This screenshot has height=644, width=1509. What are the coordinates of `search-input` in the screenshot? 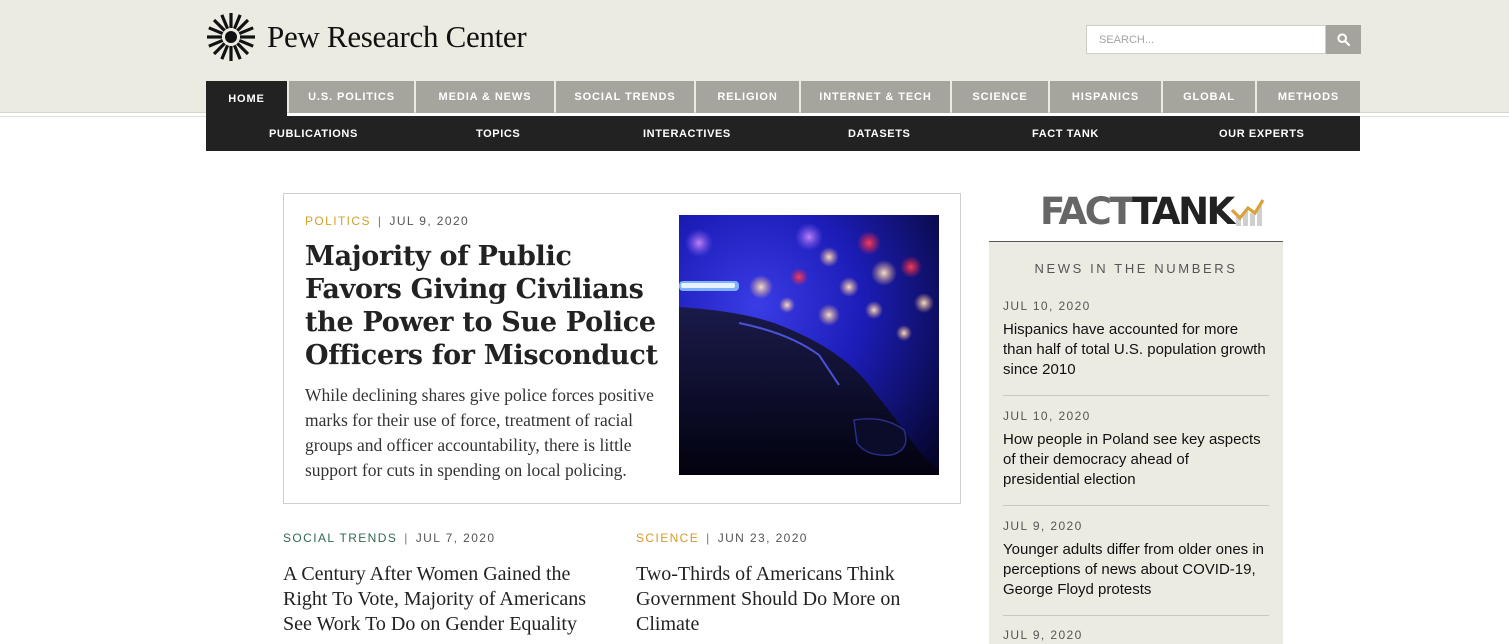 It's located at (1206, 39).